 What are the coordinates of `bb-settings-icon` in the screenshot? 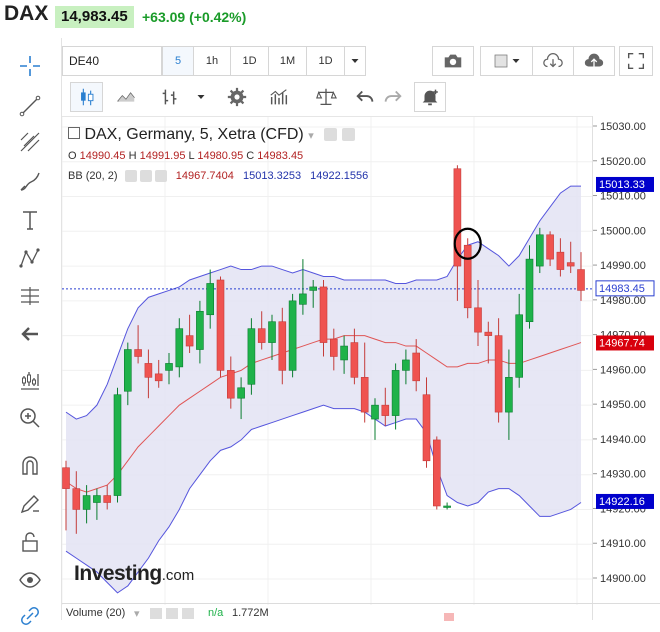 It's located at (145, 176).